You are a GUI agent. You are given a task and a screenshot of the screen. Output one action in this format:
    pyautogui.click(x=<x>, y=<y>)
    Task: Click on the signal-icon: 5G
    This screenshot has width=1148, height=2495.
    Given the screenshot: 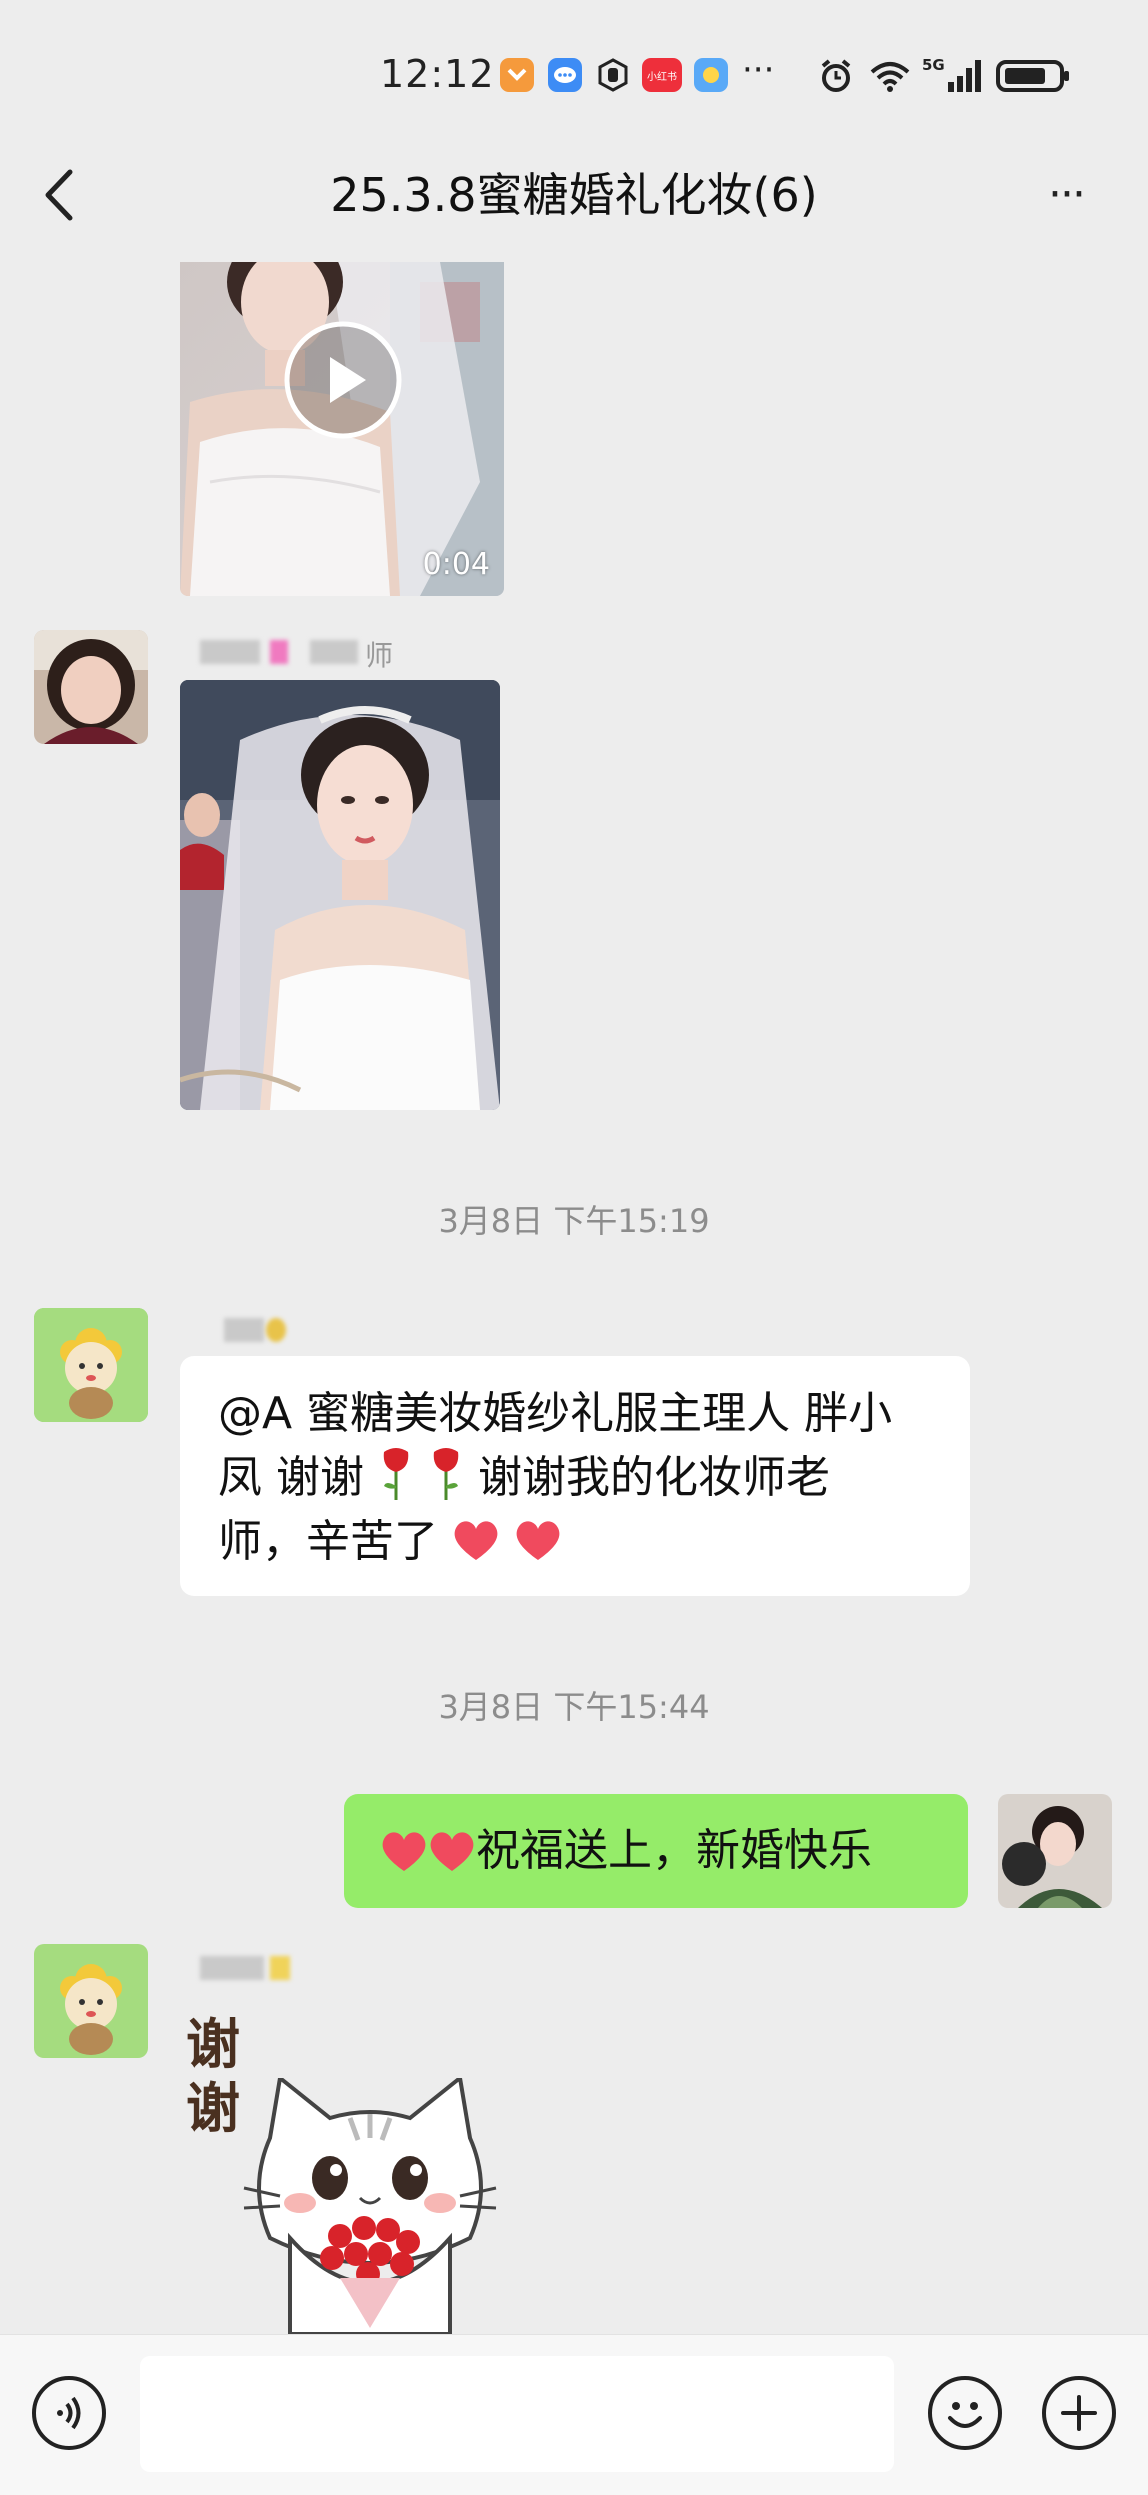 What is the action you would take?
    pyautogui.click(x=952, y=76)
    